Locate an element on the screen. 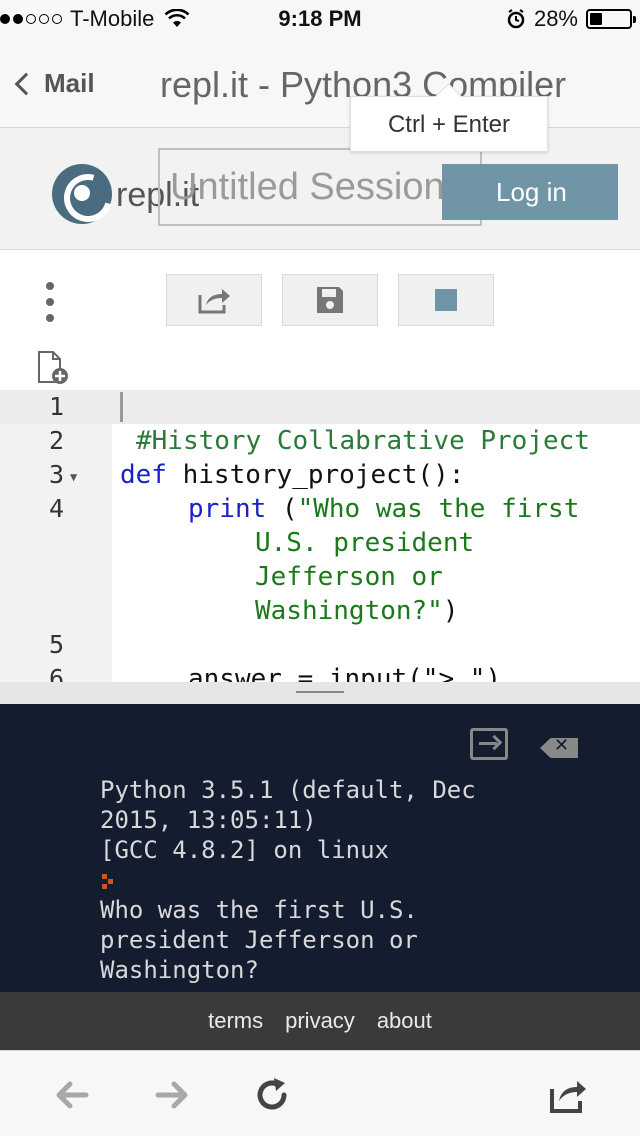  code-comment: #History Collabrative Project is located at coordinates (363, 441).